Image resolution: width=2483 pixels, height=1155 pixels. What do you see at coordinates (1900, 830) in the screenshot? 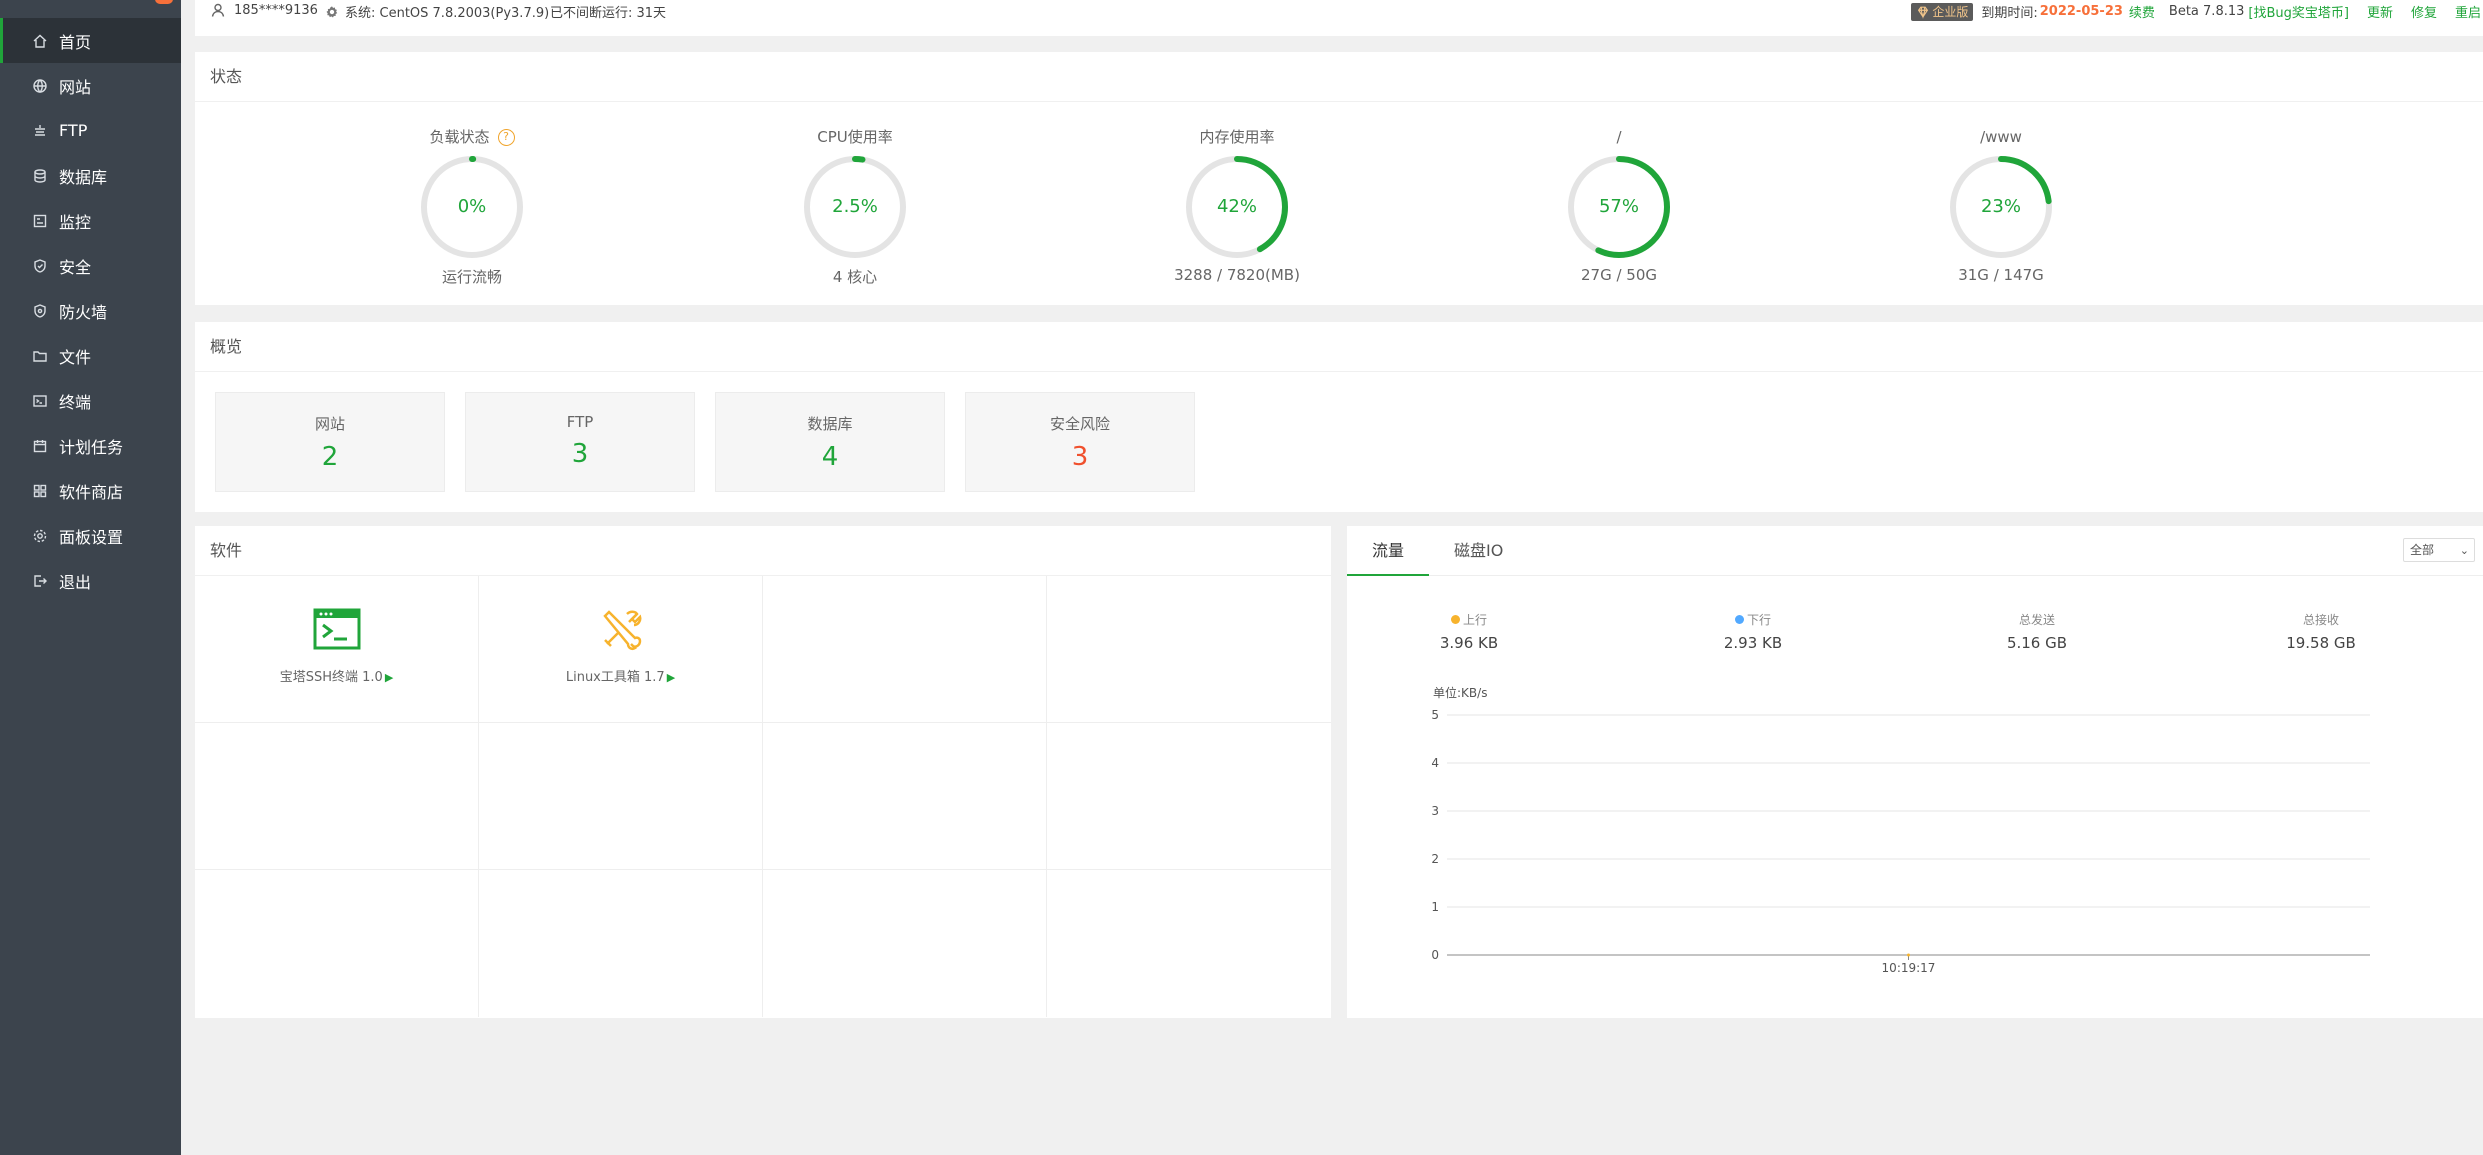
I see `traffic-chart-svg: 单位:KB/s 0 1 2 3 4 5 10:19:17` at bounding box center [1900, 830].